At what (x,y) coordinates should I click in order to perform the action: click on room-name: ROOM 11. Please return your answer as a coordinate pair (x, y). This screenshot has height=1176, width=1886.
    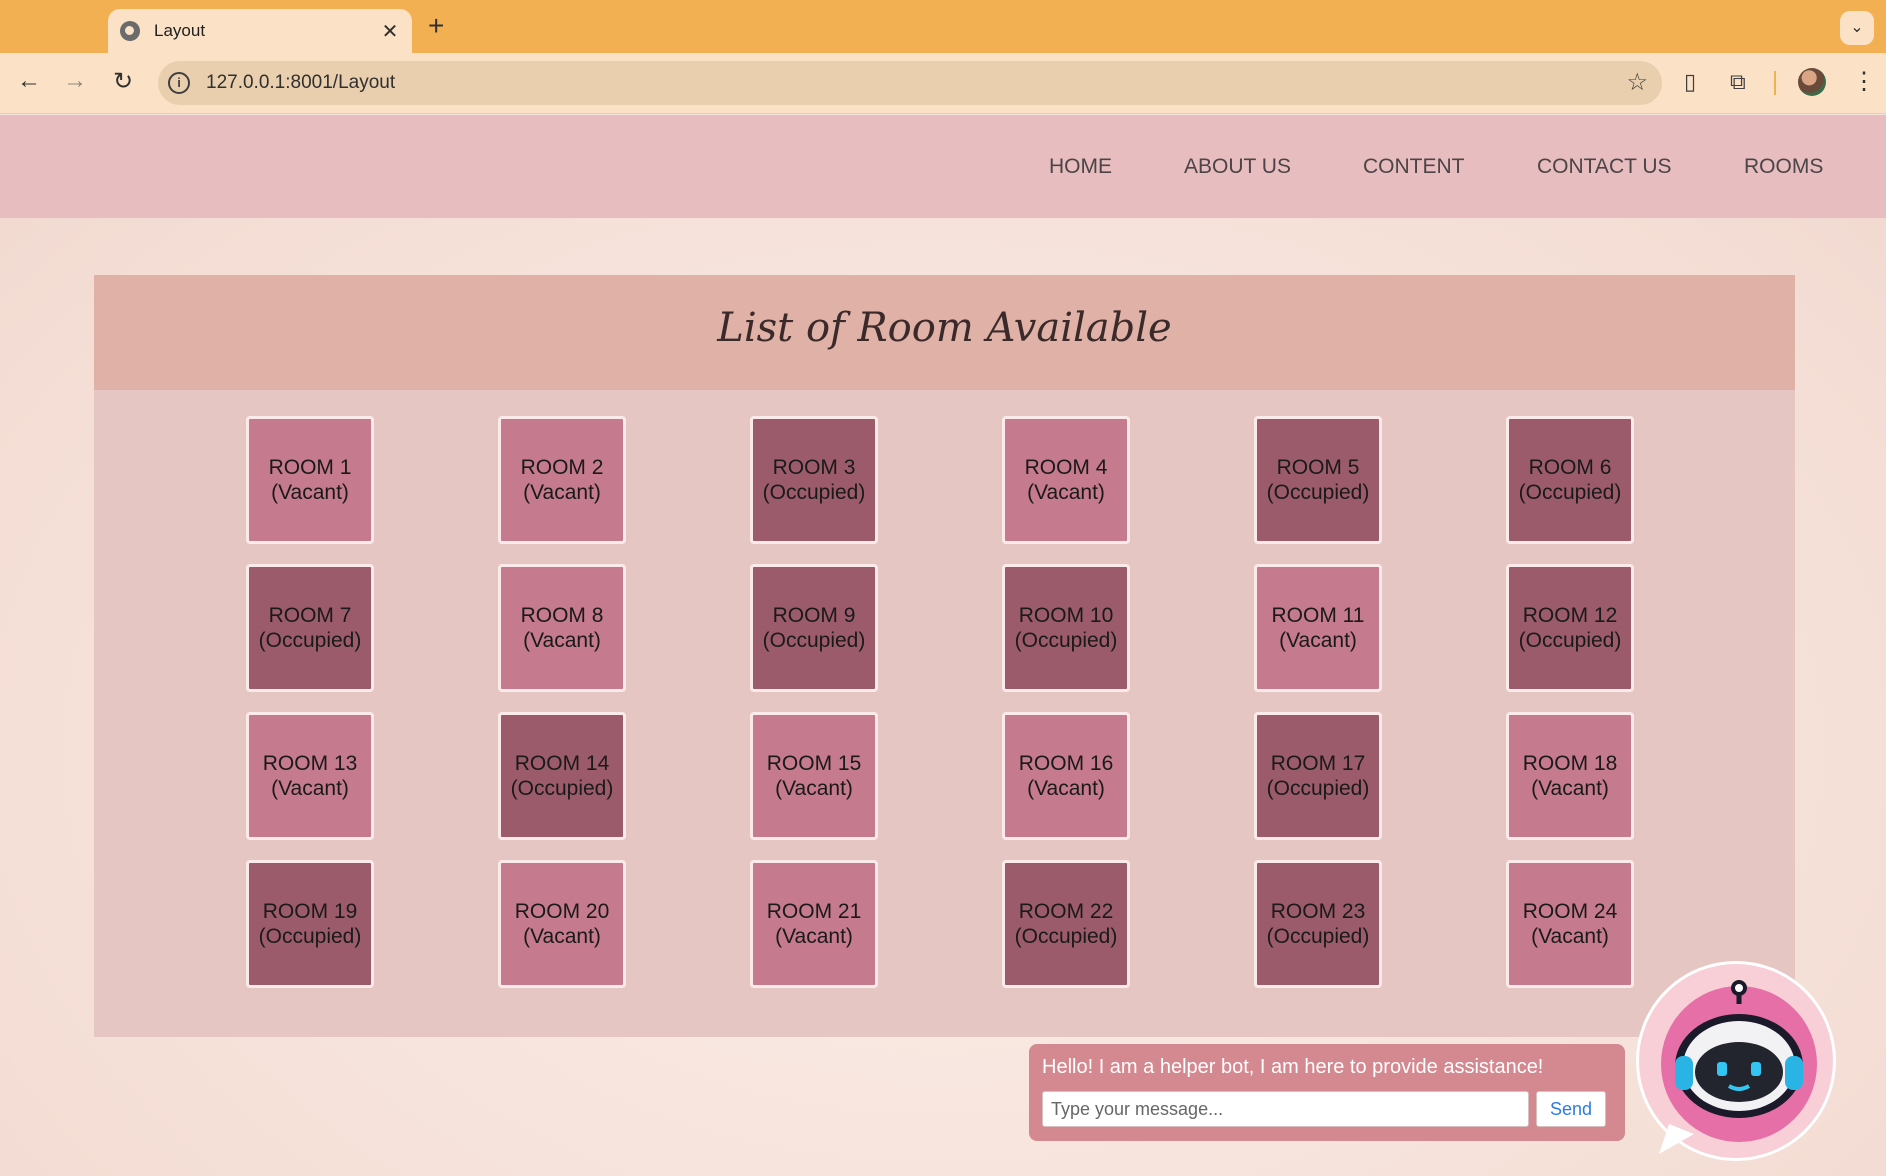
    Looking at the image, I should click on (1318, 615).